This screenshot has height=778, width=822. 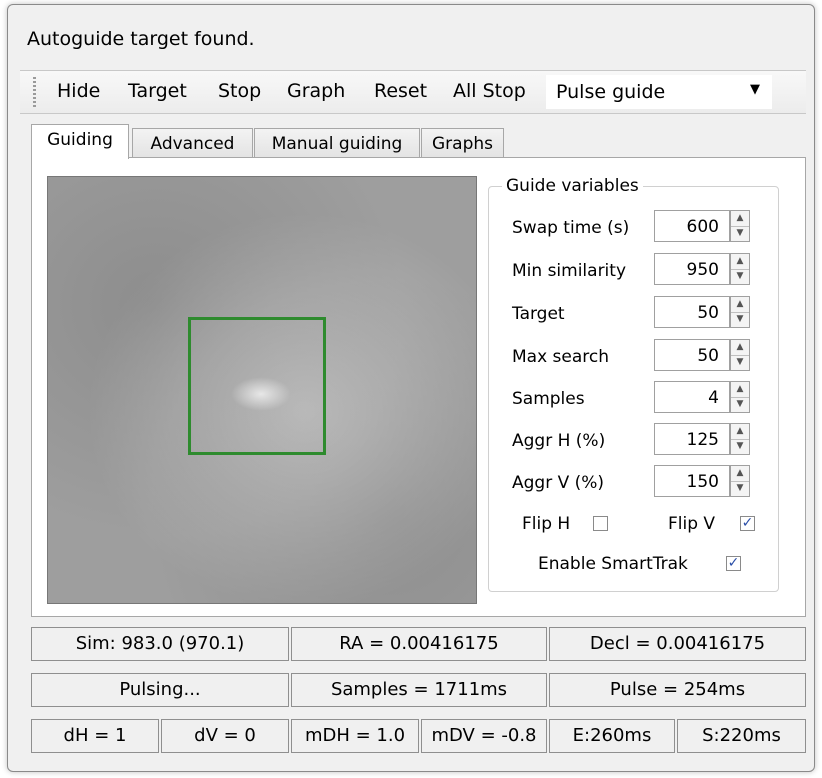 What do you see at coordinates (561, 357) in the screenshot?
I see `max-search-label: Max search` at bounding box center [561, 357].